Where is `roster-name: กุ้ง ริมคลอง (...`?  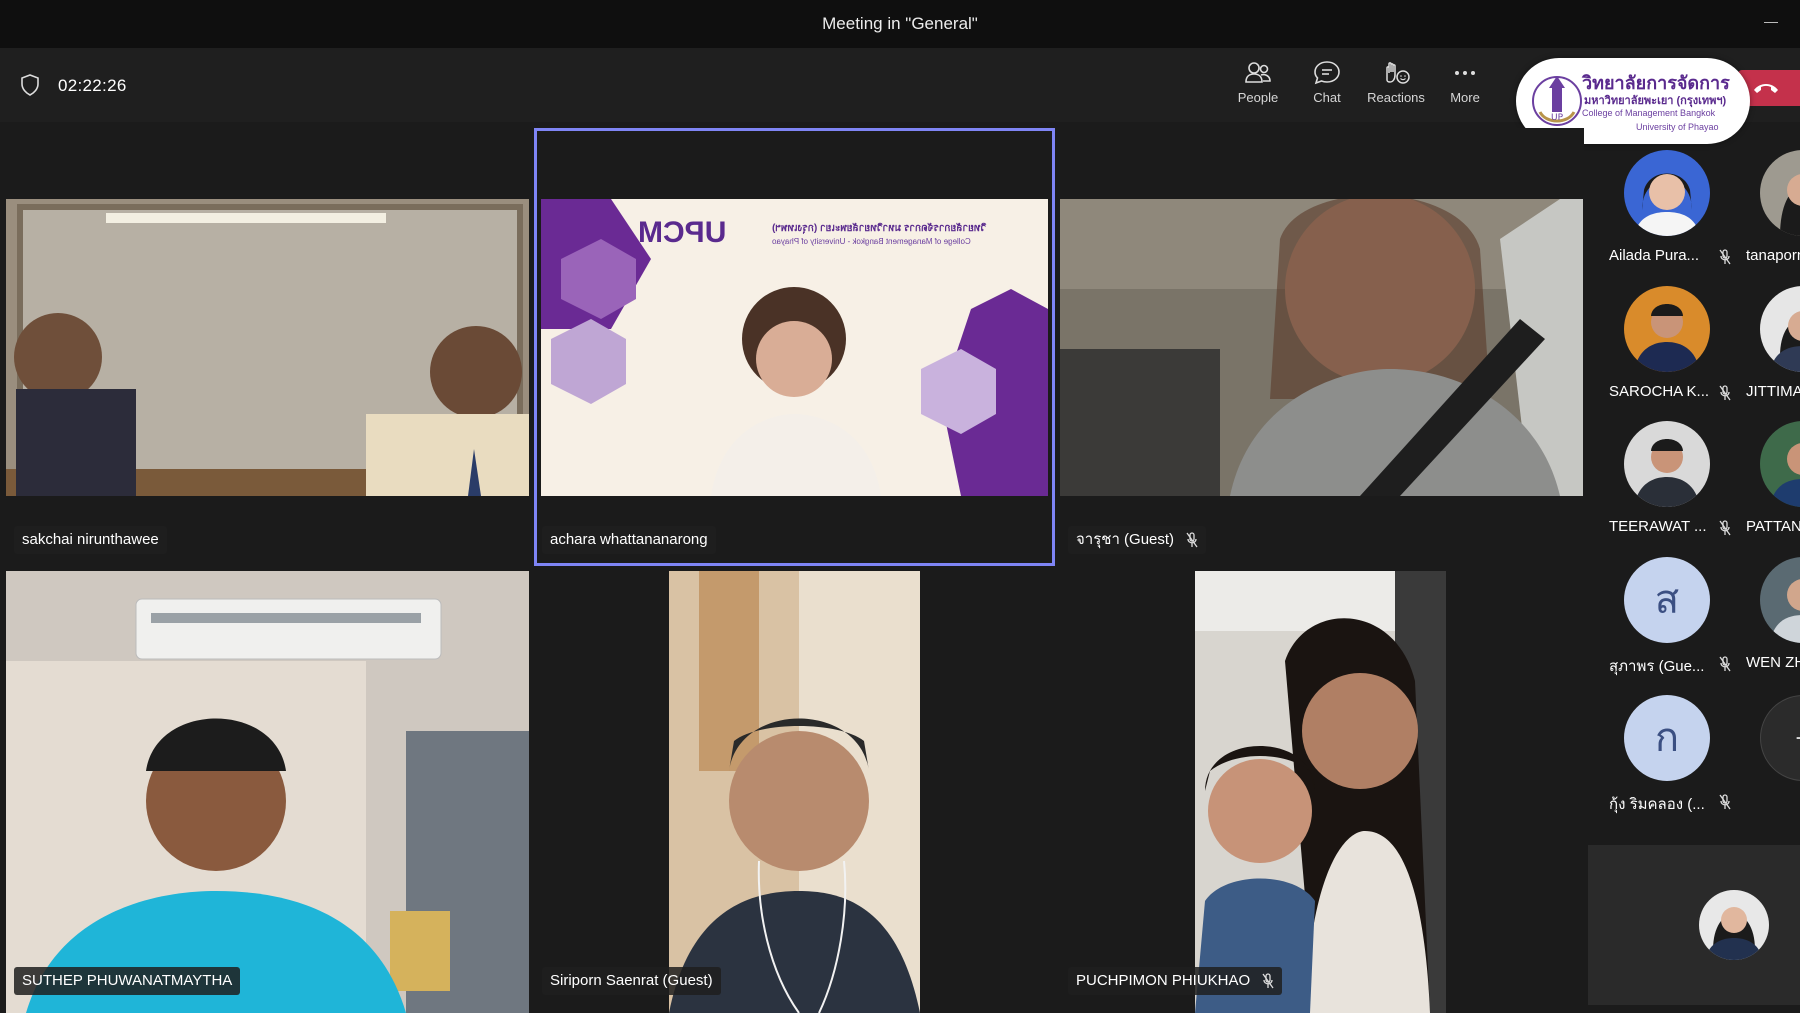 roster-name: กุ้ง ริมคลอง (... is located at coordinates (1657, 804).